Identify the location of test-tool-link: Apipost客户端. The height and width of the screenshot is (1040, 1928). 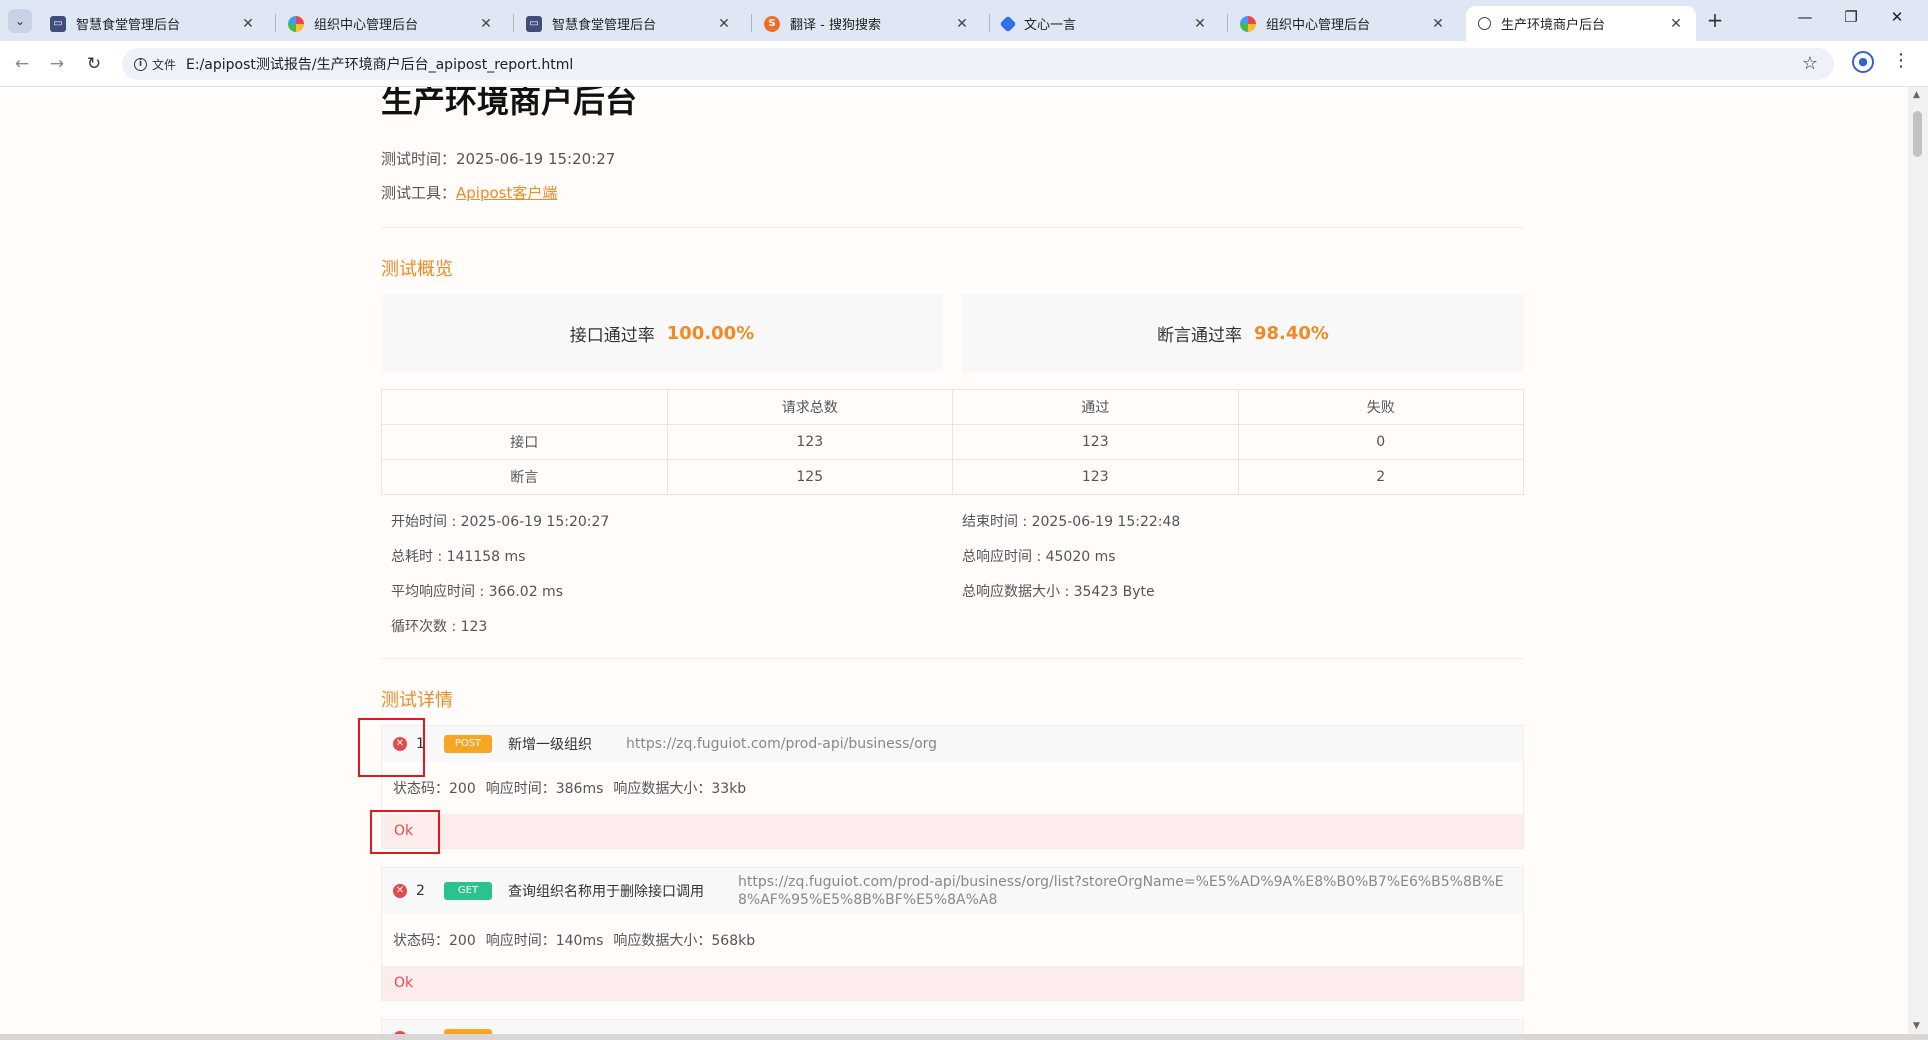
(506, 193).